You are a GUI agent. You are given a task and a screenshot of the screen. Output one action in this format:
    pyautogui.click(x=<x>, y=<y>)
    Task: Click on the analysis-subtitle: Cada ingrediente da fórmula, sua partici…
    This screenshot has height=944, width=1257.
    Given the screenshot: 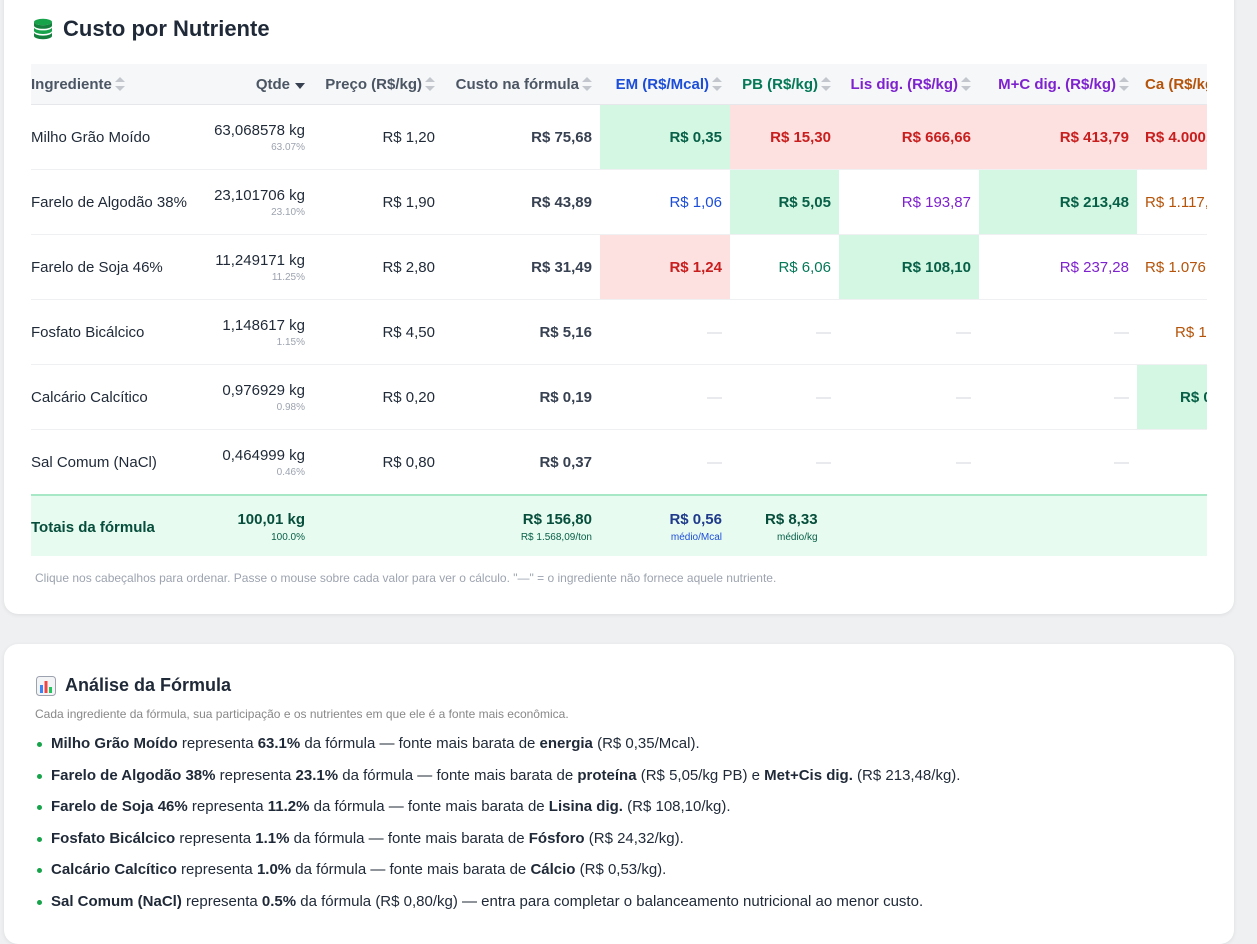 What is the action you would take?
    pyautogui.click(x=302, y=714)
    